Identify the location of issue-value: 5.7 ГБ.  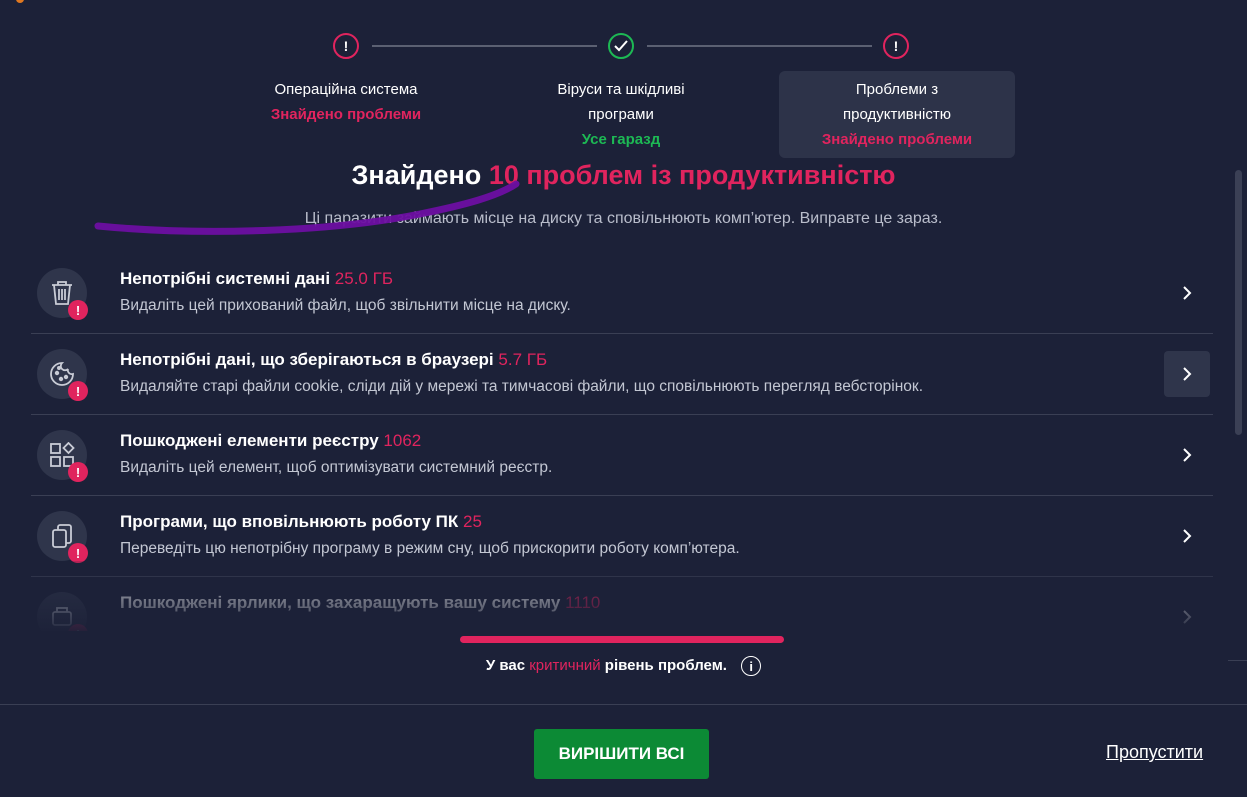
(523, 359).